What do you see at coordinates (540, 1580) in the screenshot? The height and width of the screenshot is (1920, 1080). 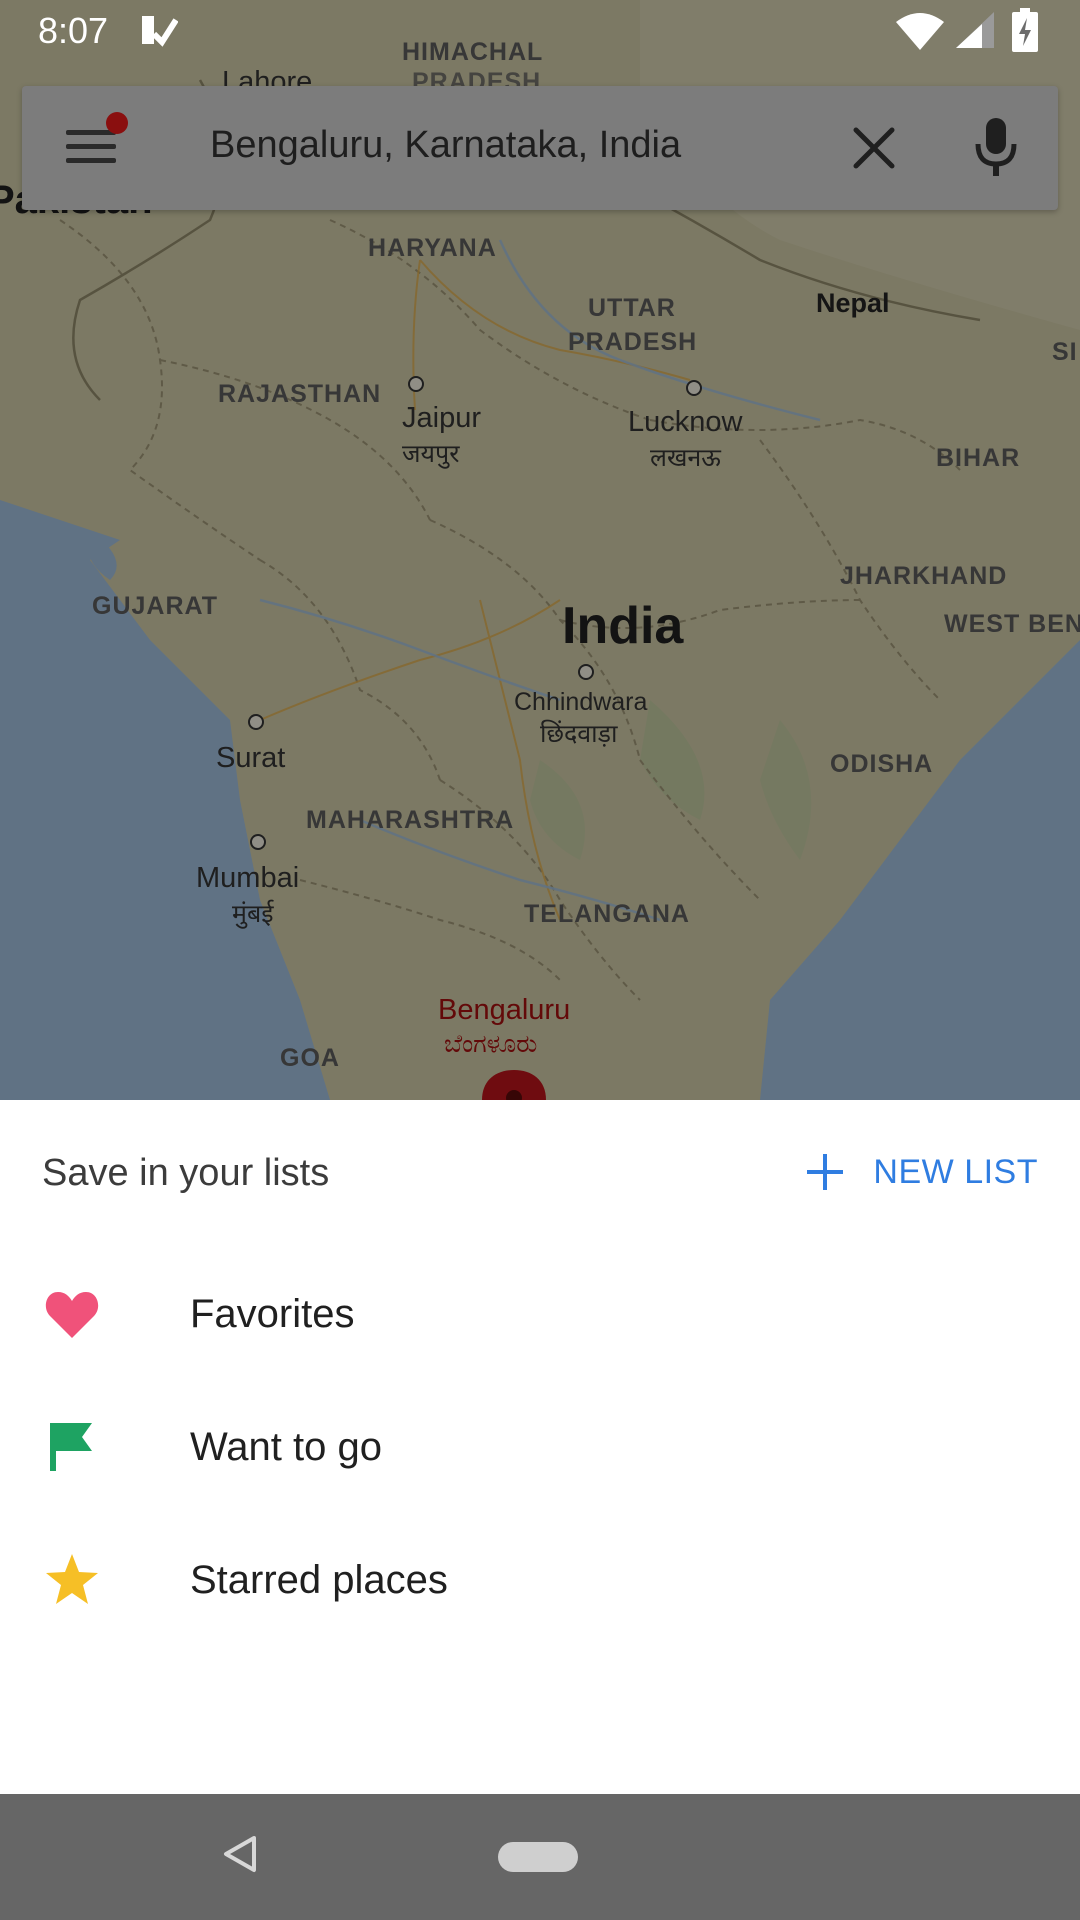 I see `list-item-starred-places: Starred places` at bounding box center [540, 1580].